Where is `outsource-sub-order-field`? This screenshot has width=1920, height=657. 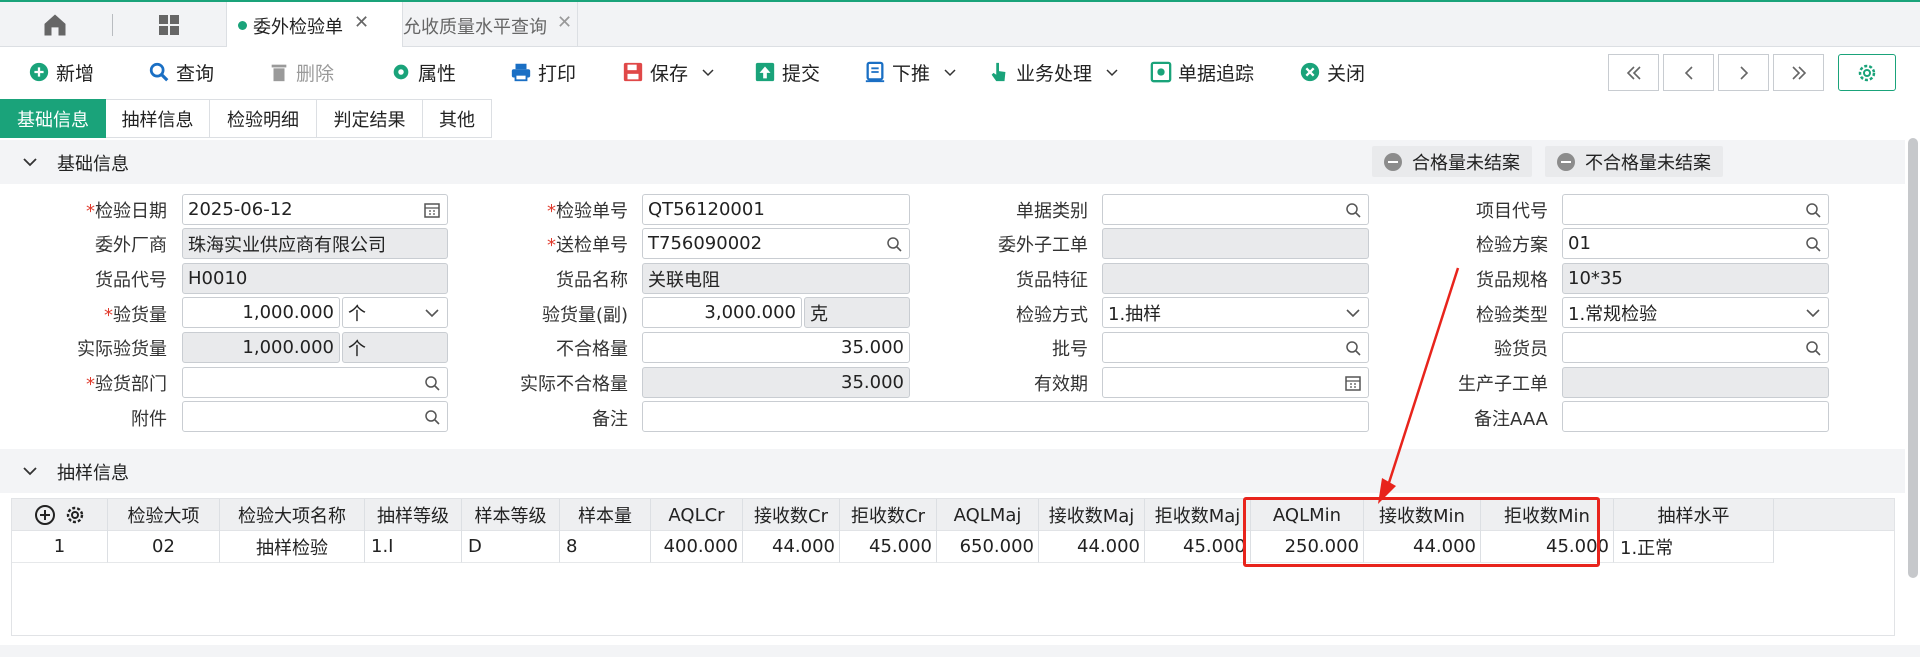 outsource-sub-order-field is located at coordinates (1235, 243).